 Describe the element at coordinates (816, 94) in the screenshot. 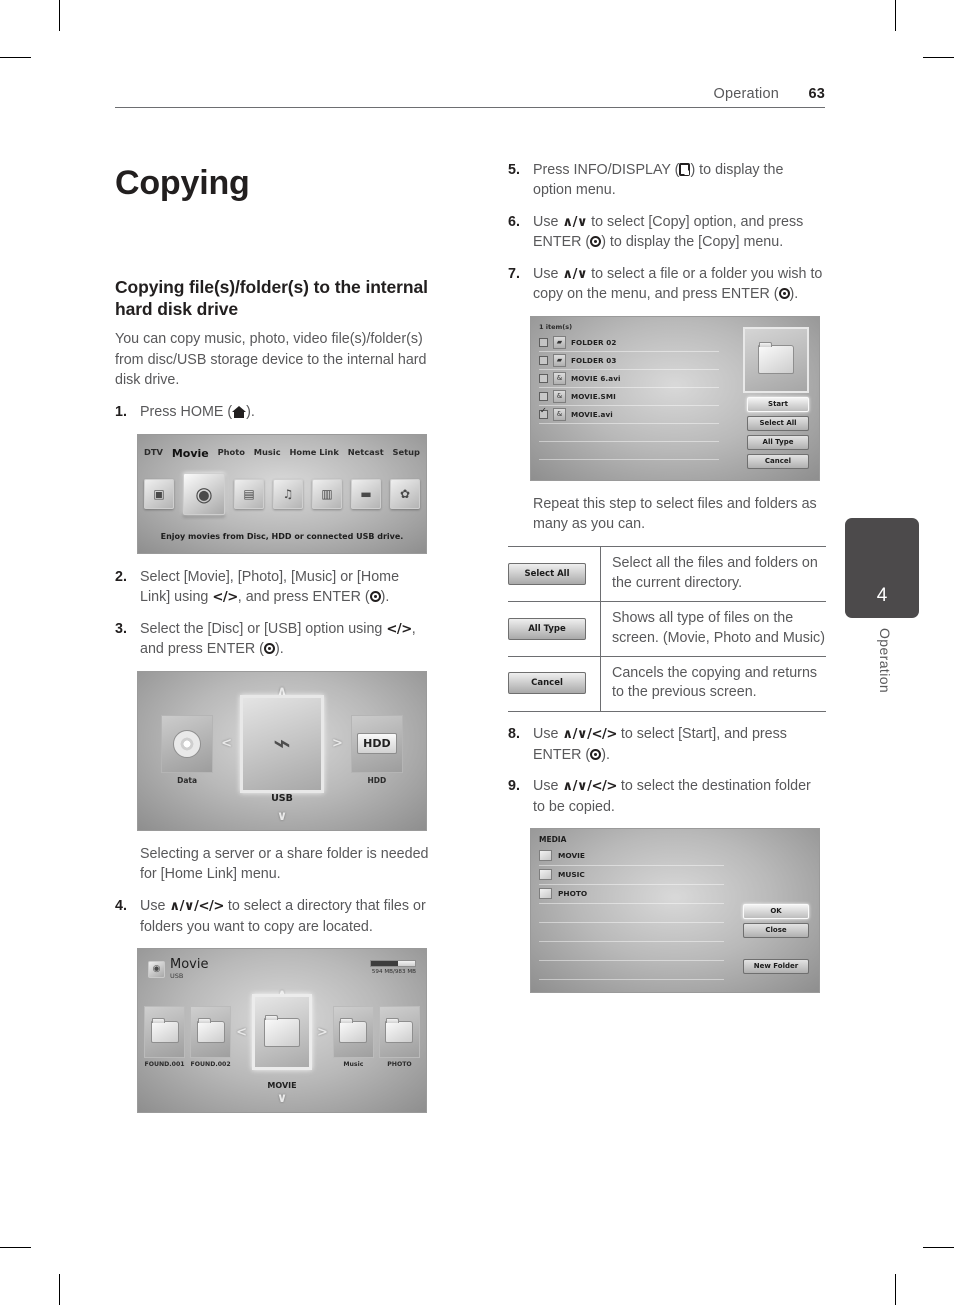

I see `page-number: 63` at that location.